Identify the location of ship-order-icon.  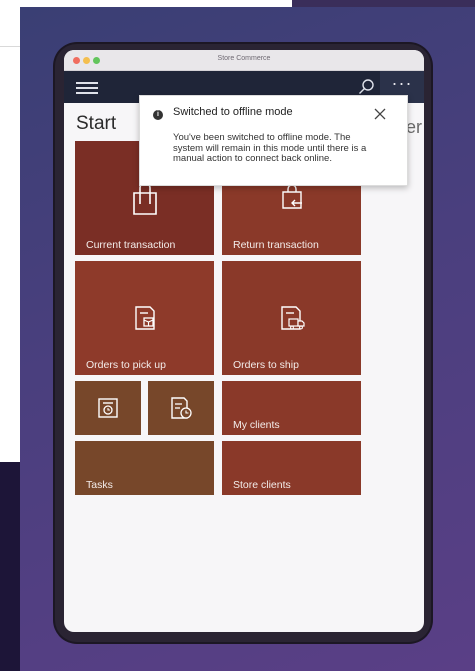
(292, 320).